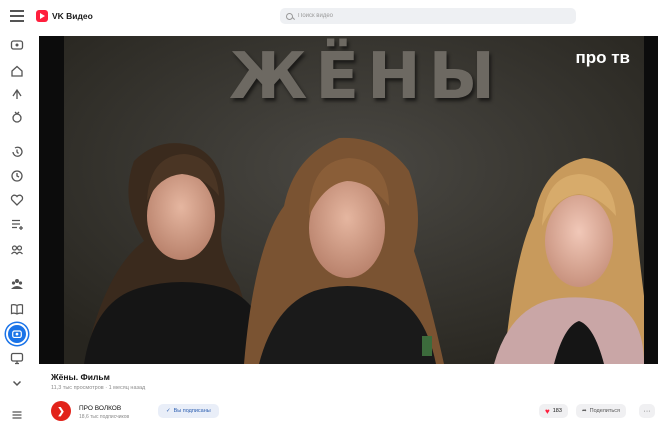 The width and height of the screenshot is (658, 427). What do you see at coordinates (17, 152) in the screenshot?
I see `history-icon` at bounding box center [17, 152].